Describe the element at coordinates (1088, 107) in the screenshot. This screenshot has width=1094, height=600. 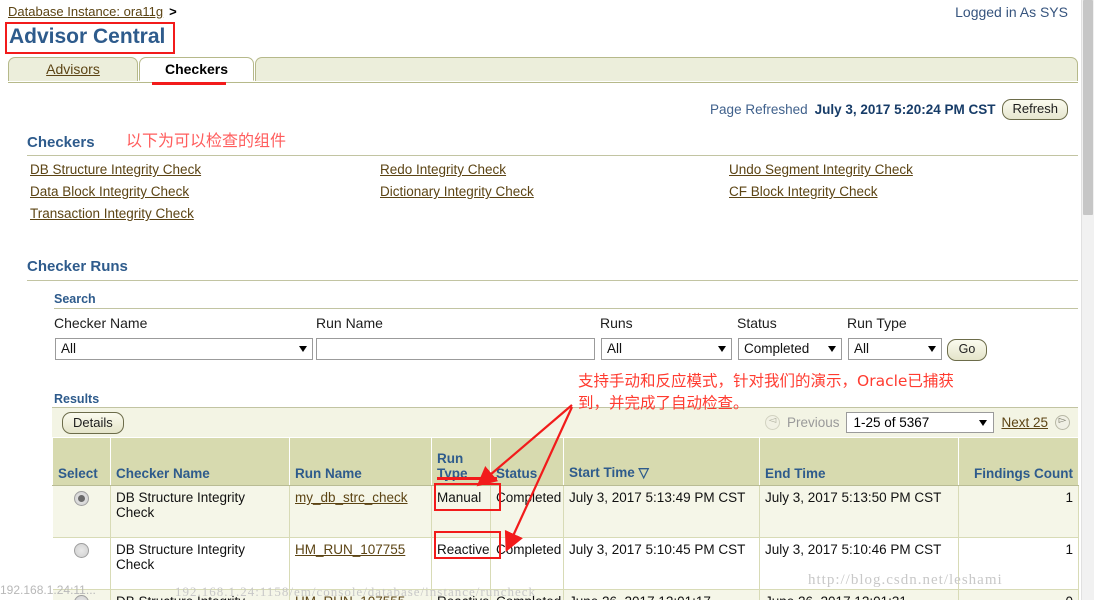
I see `scrollbar-thumb` at that location.